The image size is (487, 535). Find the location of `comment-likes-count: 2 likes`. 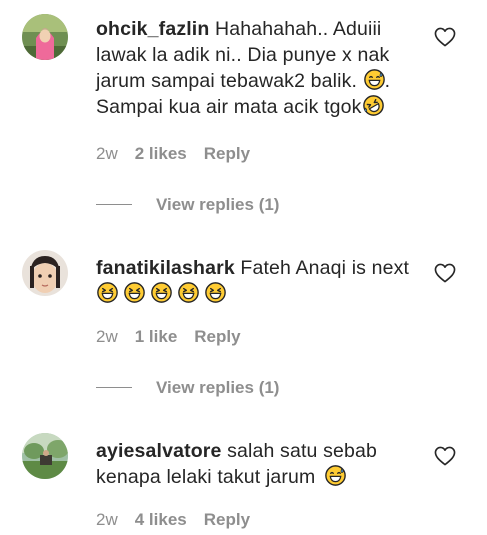

comment-likes-count: 2 likes is located at coordinates (161, 154).